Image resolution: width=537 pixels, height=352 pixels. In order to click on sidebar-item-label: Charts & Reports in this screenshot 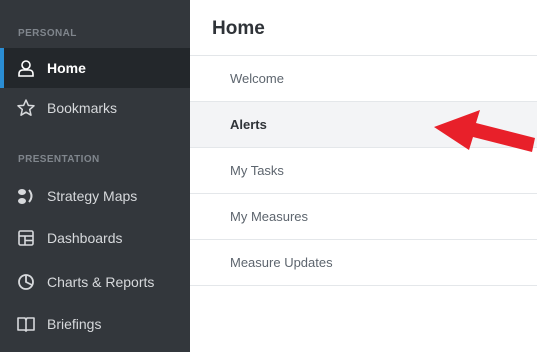, I will do `click(101, 282)`.